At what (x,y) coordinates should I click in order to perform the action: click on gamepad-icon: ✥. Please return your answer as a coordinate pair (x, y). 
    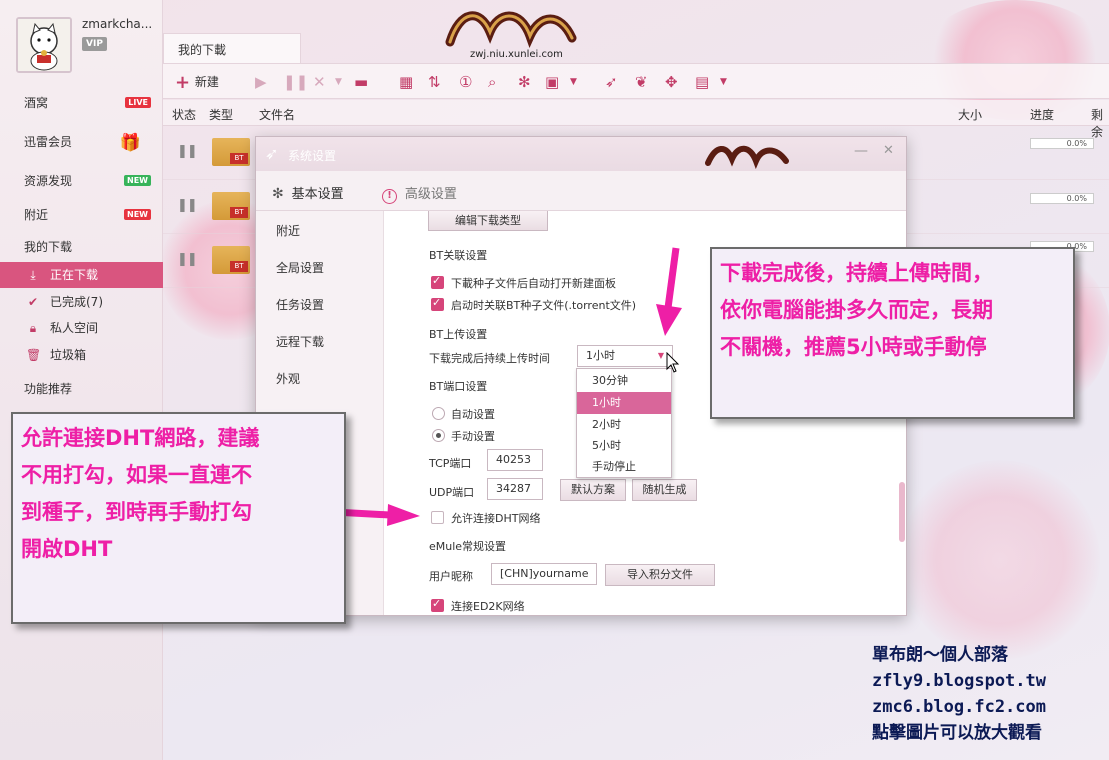
    Looking at the image, I should click on (671, 82).